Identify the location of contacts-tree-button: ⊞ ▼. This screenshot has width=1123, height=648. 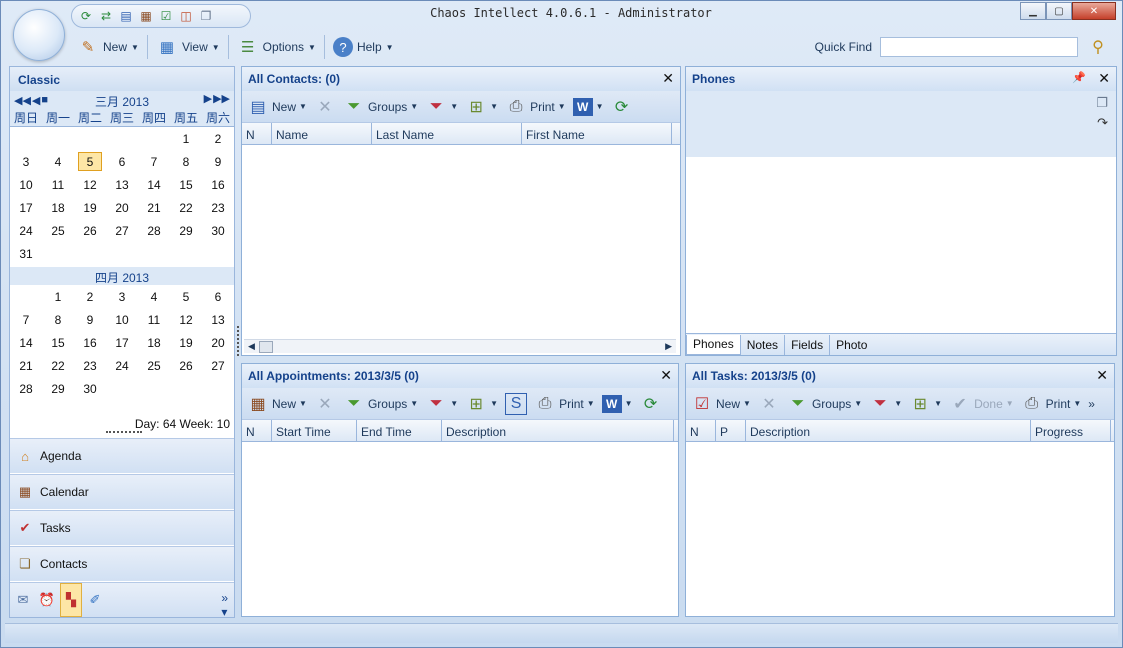
(481, 107).